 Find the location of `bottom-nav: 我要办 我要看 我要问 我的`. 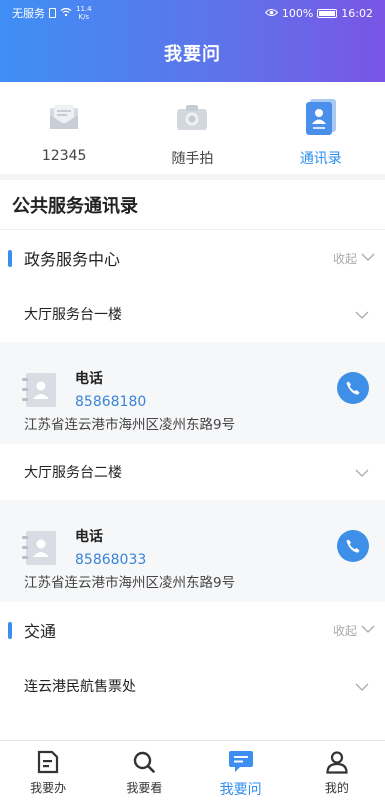

bottom-nav: 我要办 我要看 我要问 我的 is located at coordinates (192, 770).